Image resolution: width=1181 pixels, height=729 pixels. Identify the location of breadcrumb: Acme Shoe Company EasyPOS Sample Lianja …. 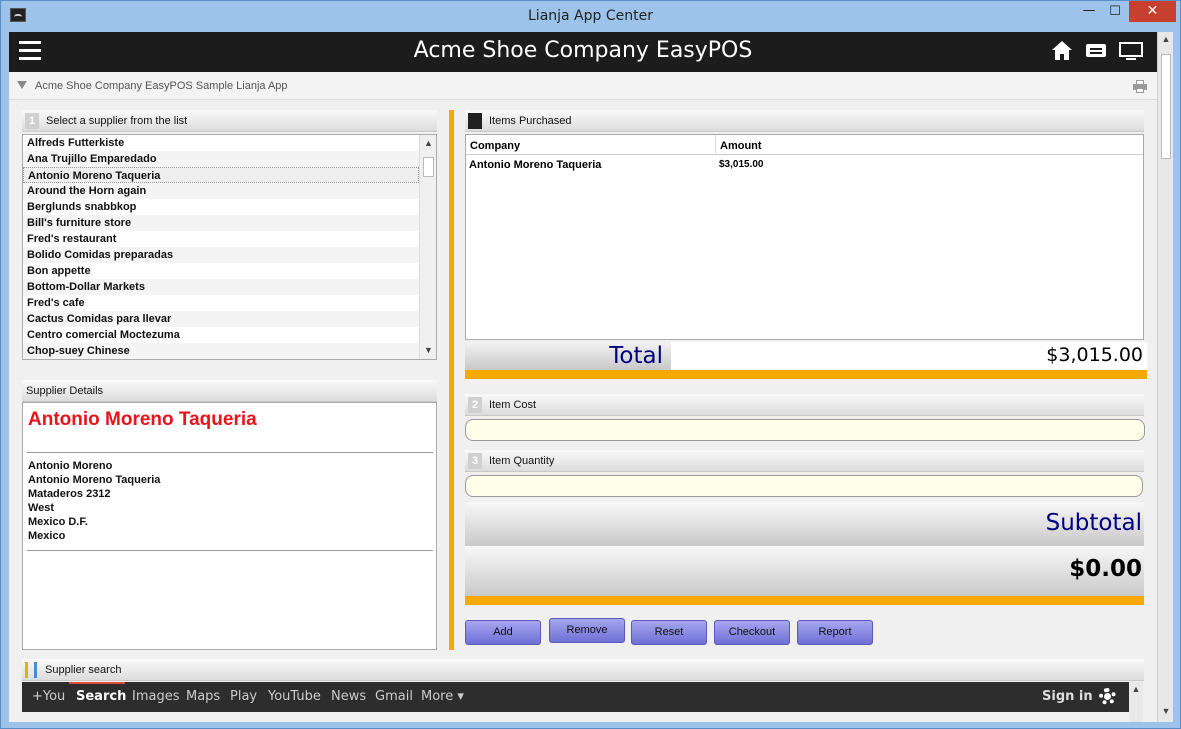
(583, 86).